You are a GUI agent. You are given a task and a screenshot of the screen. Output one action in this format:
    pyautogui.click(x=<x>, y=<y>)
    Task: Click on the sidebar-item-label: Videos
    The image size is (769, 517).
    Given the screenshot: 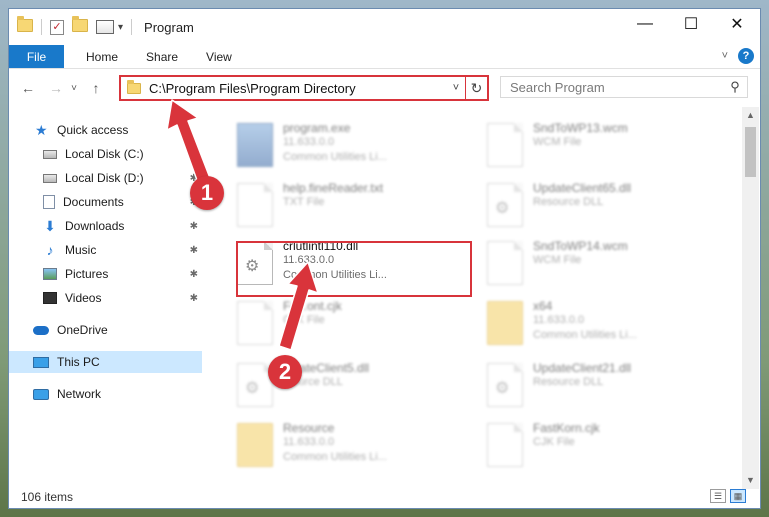 What is the action you would take?
    pyautogui.click(x=83, y=298)
    